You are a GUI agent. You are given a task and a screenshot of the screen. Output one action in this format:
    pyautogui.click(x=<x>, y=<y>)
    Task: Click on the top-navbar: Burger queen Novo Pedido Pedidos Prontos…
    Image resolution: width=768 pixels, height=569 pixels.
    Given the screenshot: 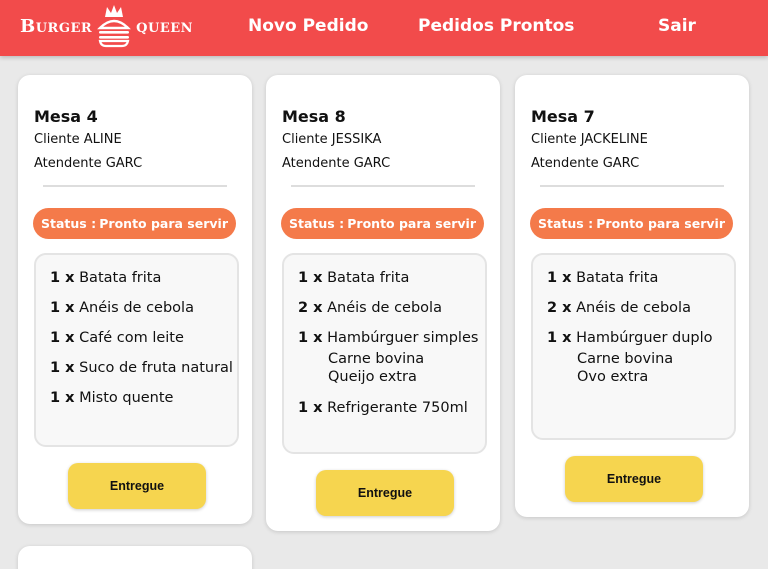 What is the action you would take?
    pyautogui.click(x=384, y=28)
    